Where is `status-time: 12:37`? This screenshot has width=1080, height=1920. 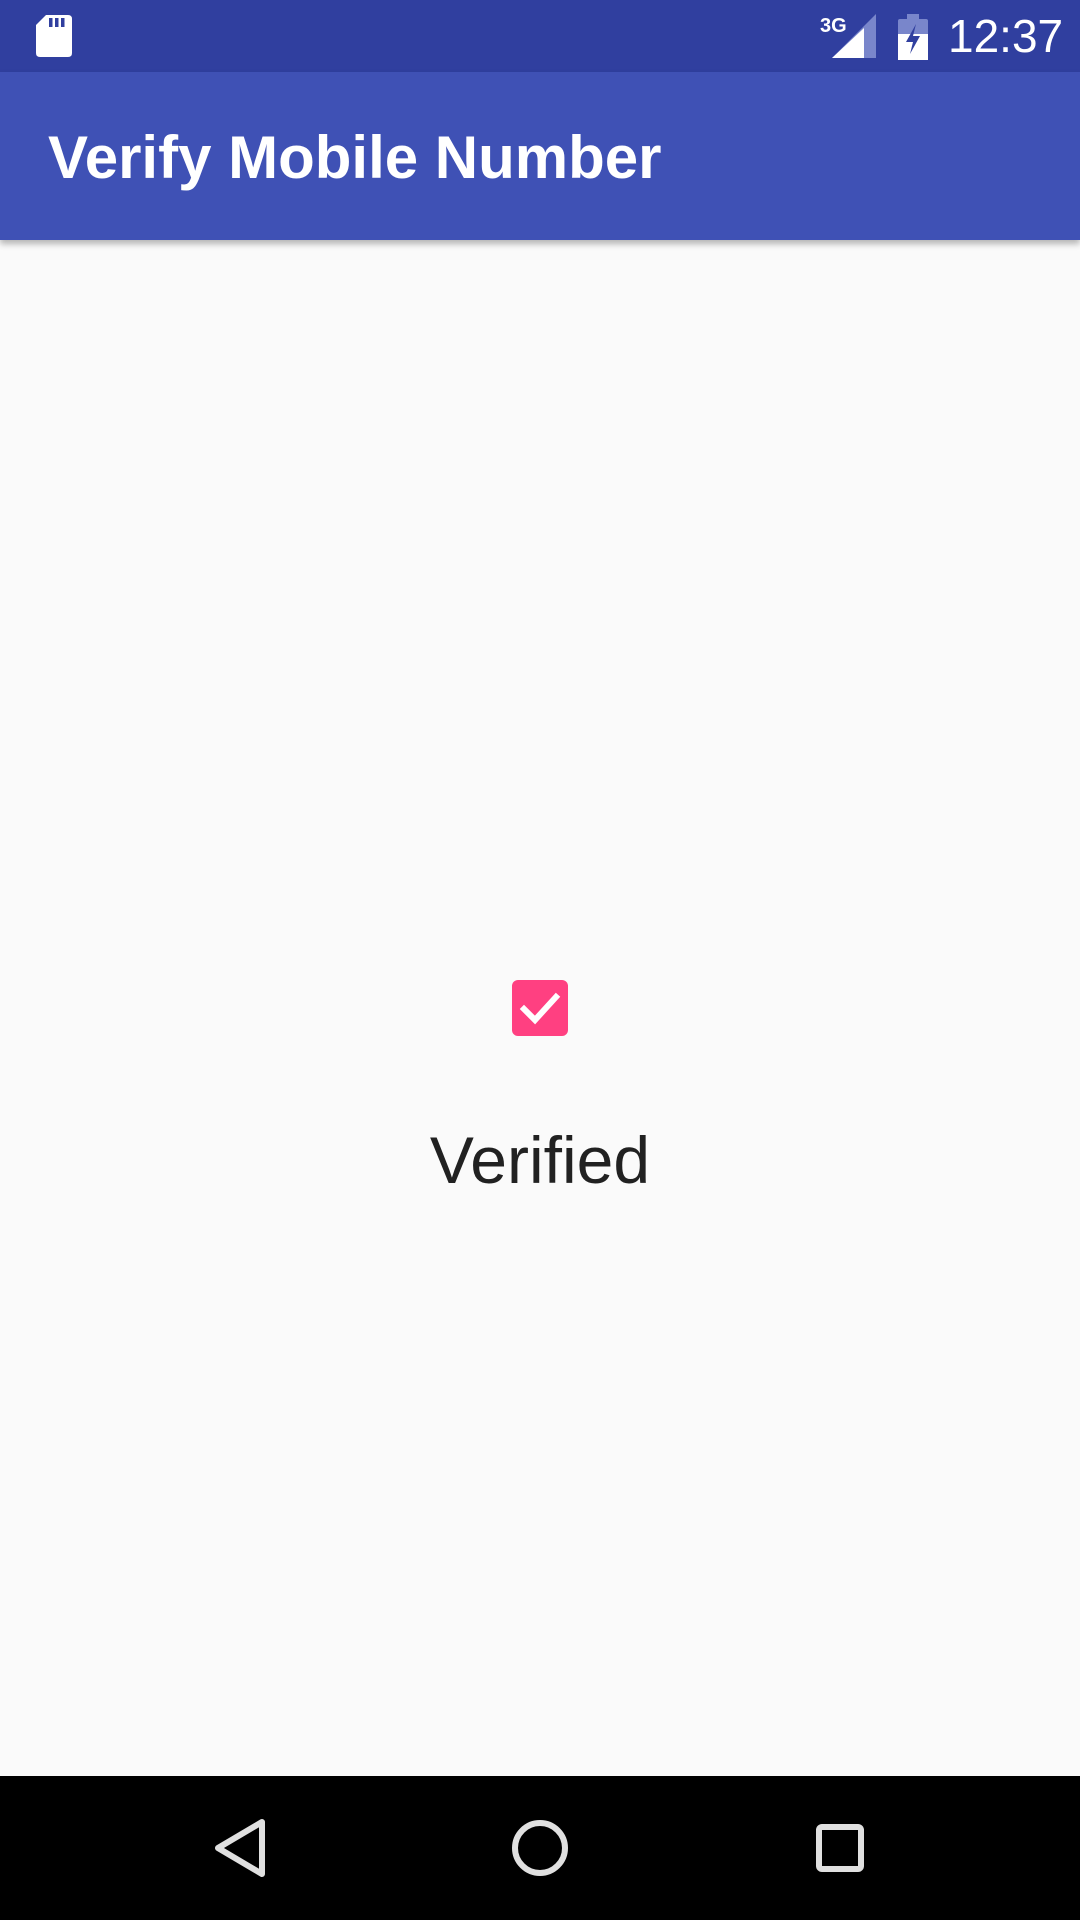
status-time: 12:37 is located at coordinates (1006, 36).